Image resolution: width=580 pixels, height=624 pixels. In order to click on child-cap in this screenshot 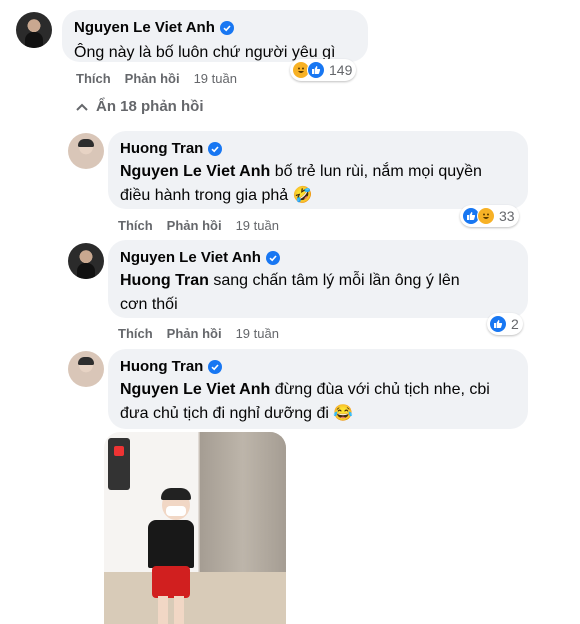, I will do `click(176, 494)`.